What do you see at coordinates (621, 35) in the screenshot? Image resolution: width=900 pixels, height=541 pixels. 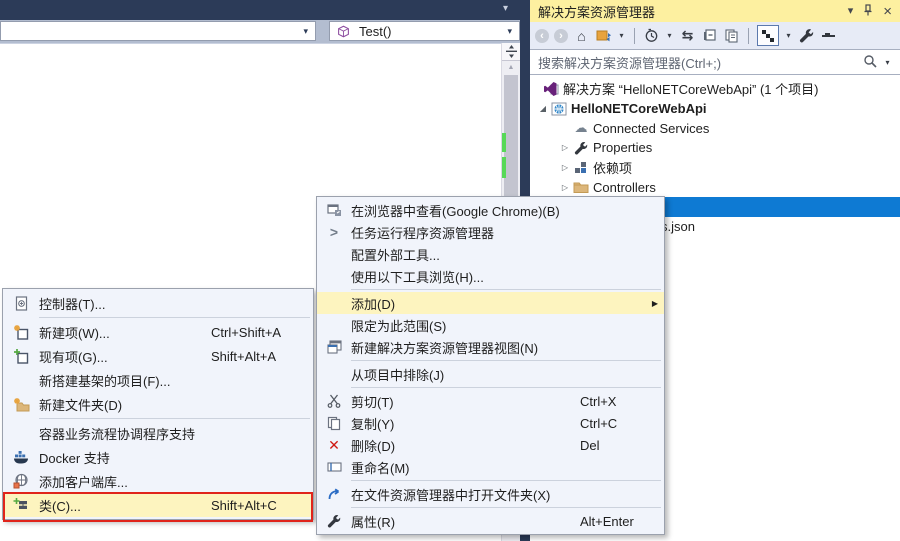 I see `switch-views-dropdown-icon: ▾` at bounding box center [621, 35].